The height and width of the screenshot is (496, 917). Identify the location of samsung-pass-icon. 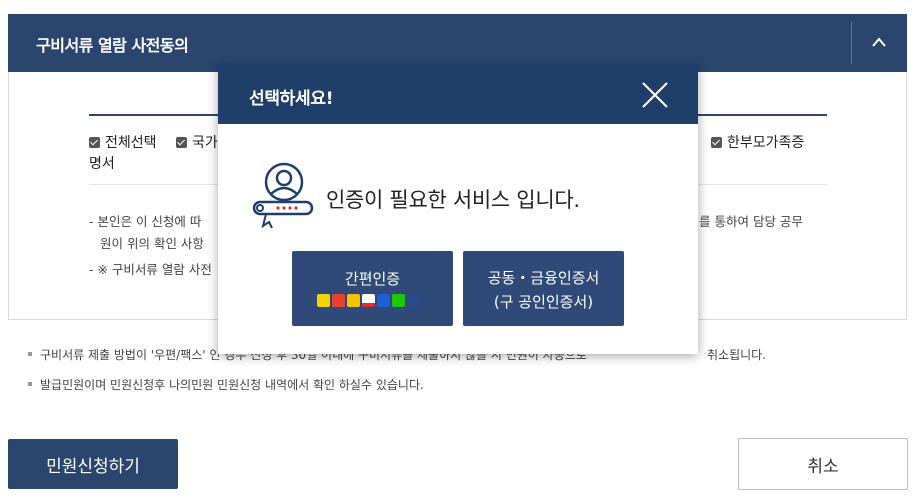
(368, 300).